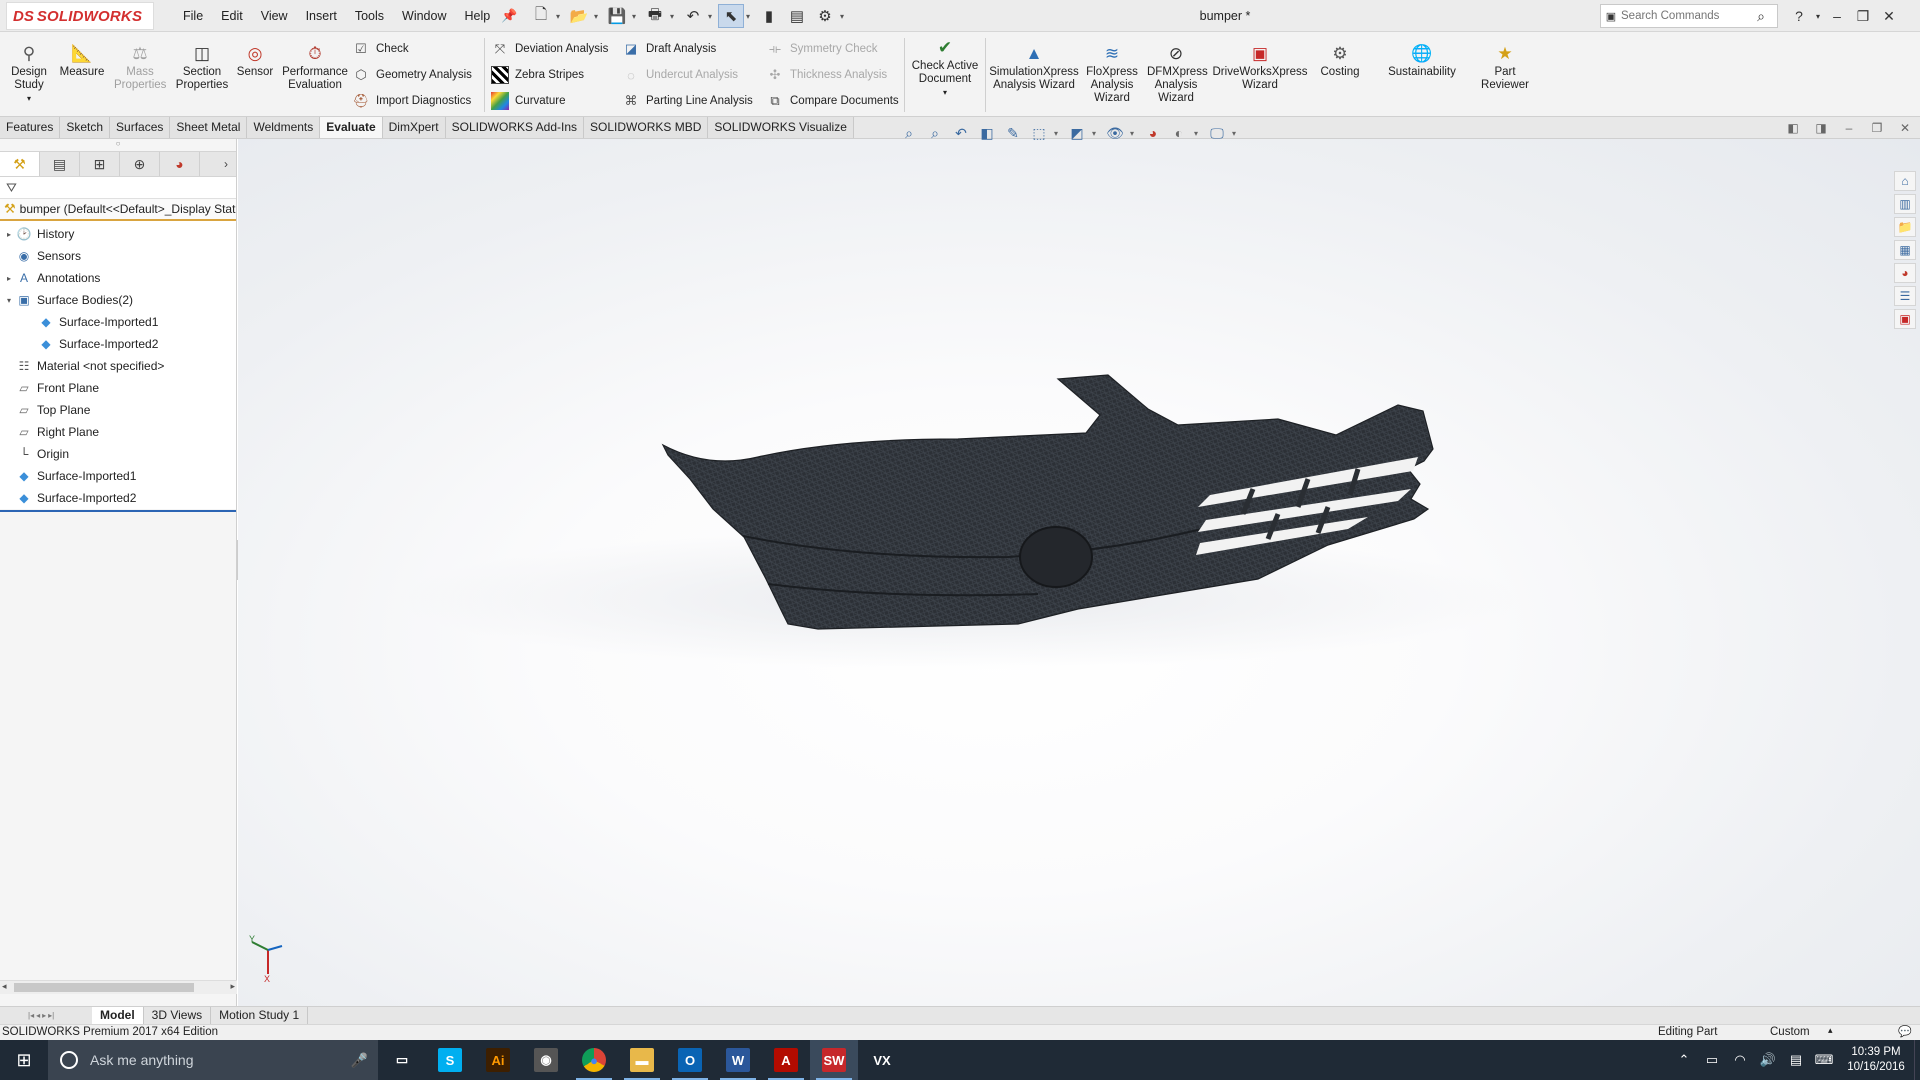 The image size is (1920, 1080). Describe the element at coordinates (515, 127) in the screenshot. I see `tab-solidworks-addins: SOLIDWORKS Add-Ins` at that location.